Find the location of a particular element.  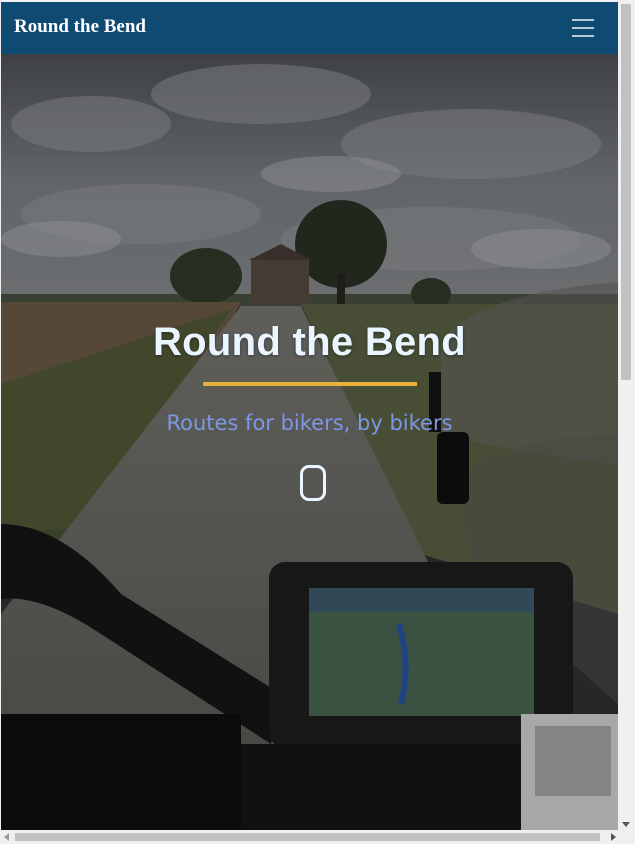

hero-title: Round the Bend is located at coordinates (309, 342).